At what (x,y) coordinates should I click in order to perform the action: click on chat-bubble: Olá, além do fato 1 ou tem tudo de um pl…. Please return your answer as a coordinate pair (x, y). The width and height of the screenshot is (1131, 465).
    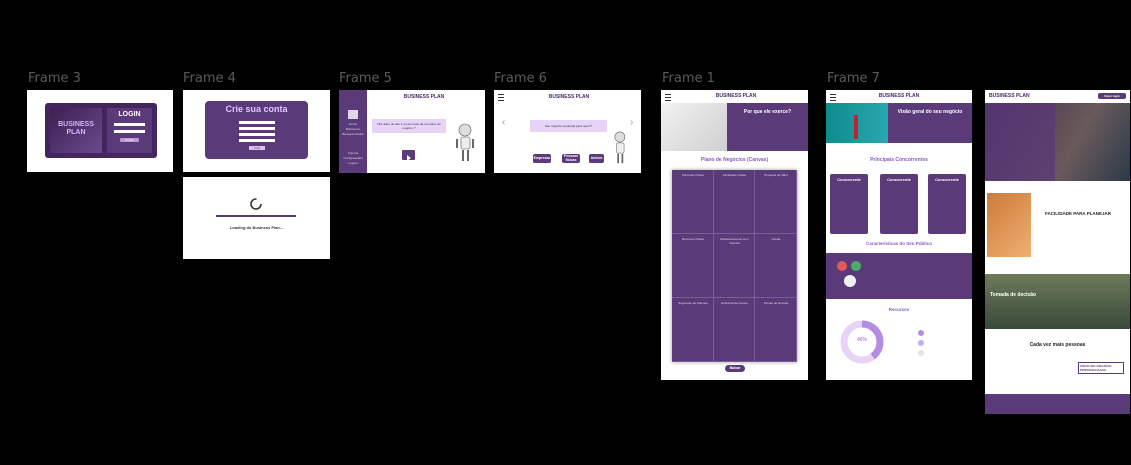
    Looking at the image, I should click on (409, 126).